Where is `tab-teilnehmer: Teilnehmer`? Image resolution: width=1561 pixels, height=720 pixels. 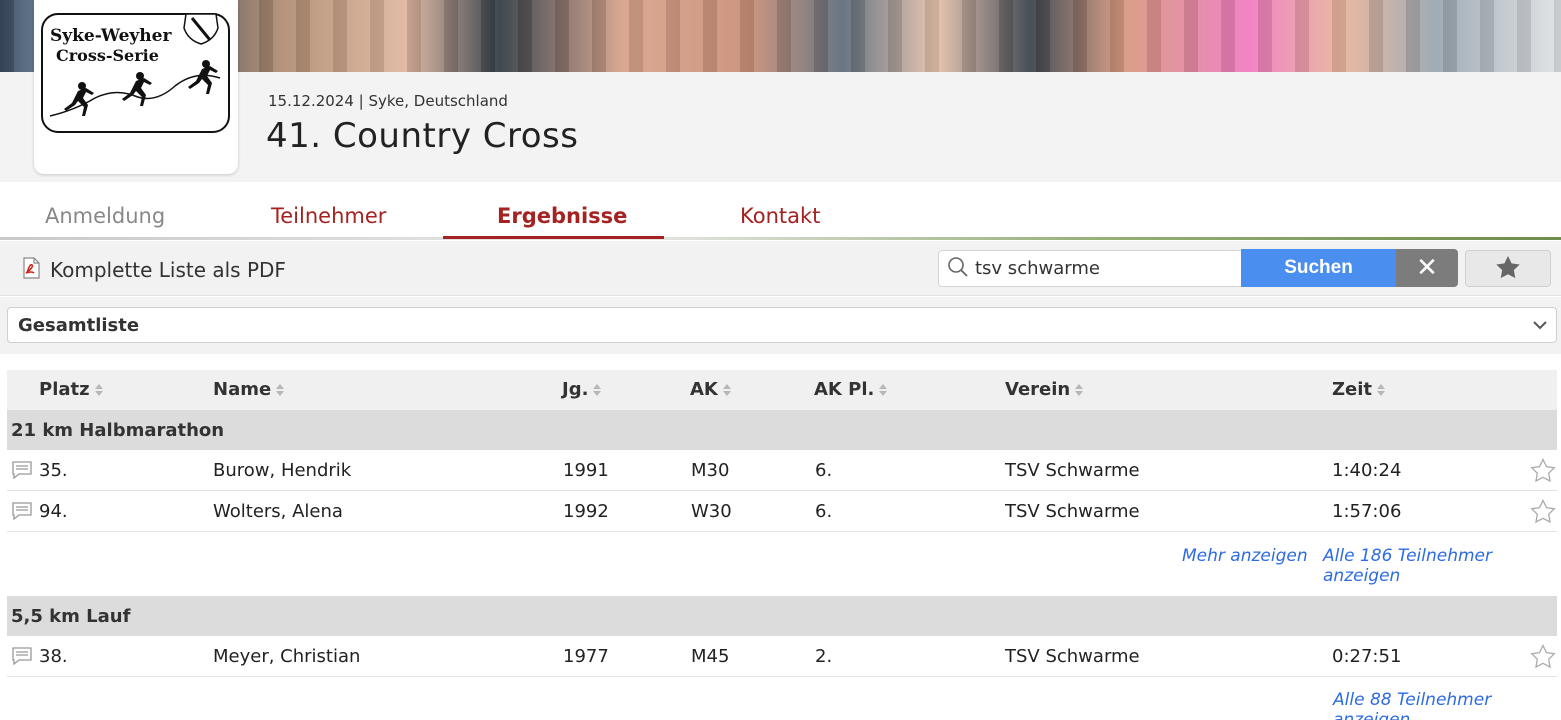
tab-teilnehmer: Teilnehmer is located at coordinates (328, 216).